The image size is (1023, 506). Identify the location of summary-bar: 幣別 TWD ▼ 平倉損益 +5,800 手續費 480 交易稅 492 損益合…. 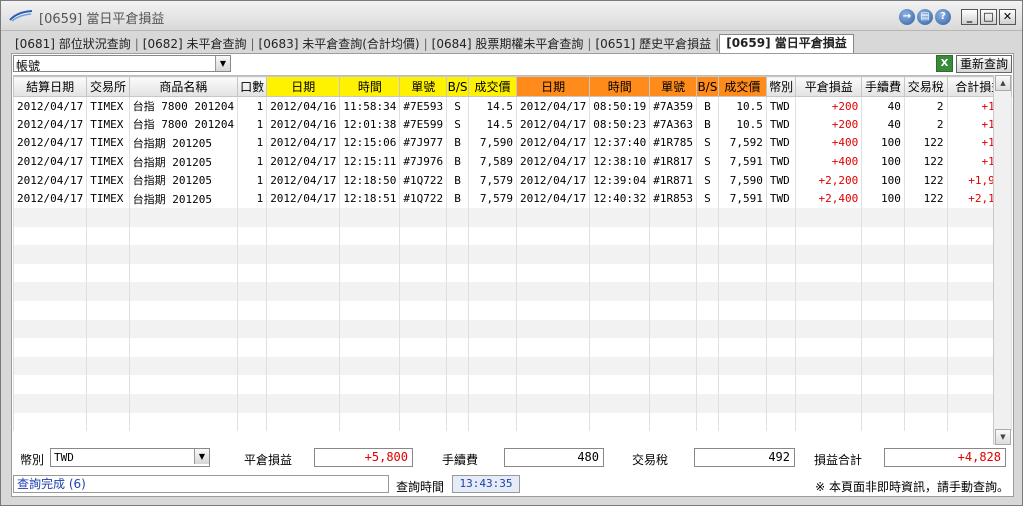
(513, 458).